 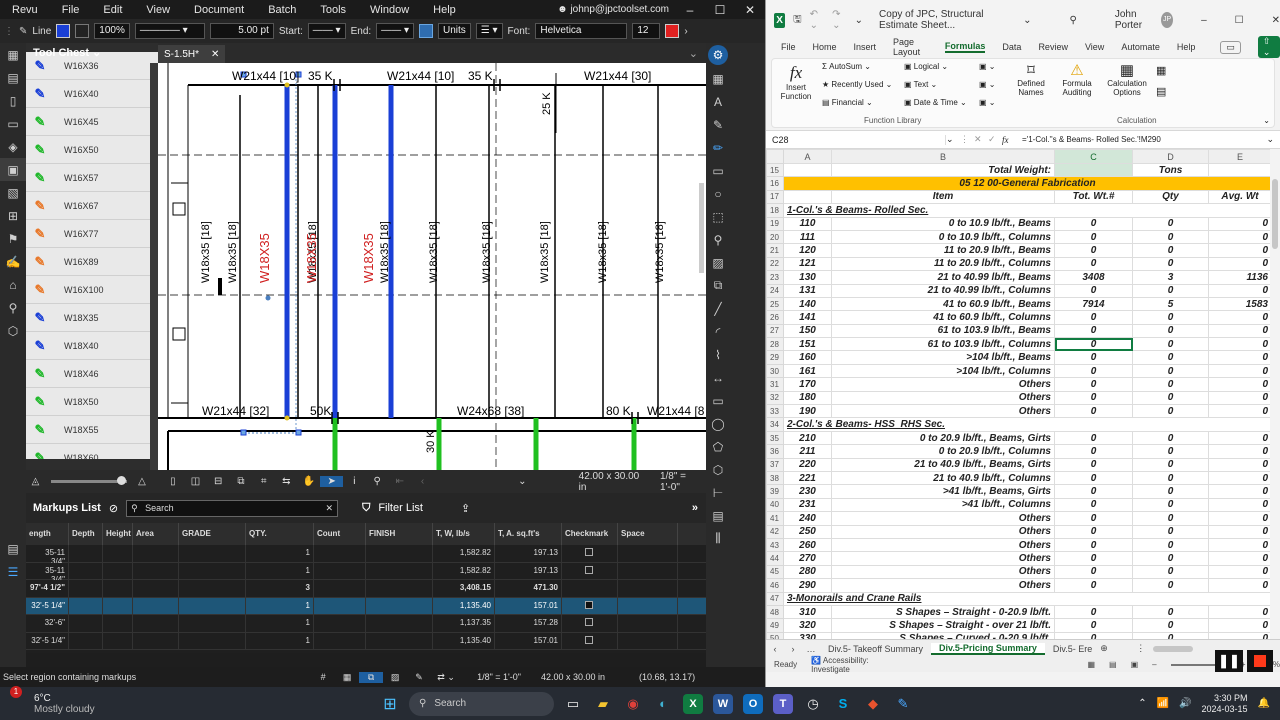 I want to click on sheet-tab-pricing: Div.5-Pricing Summary, so click(x=988, y=648).